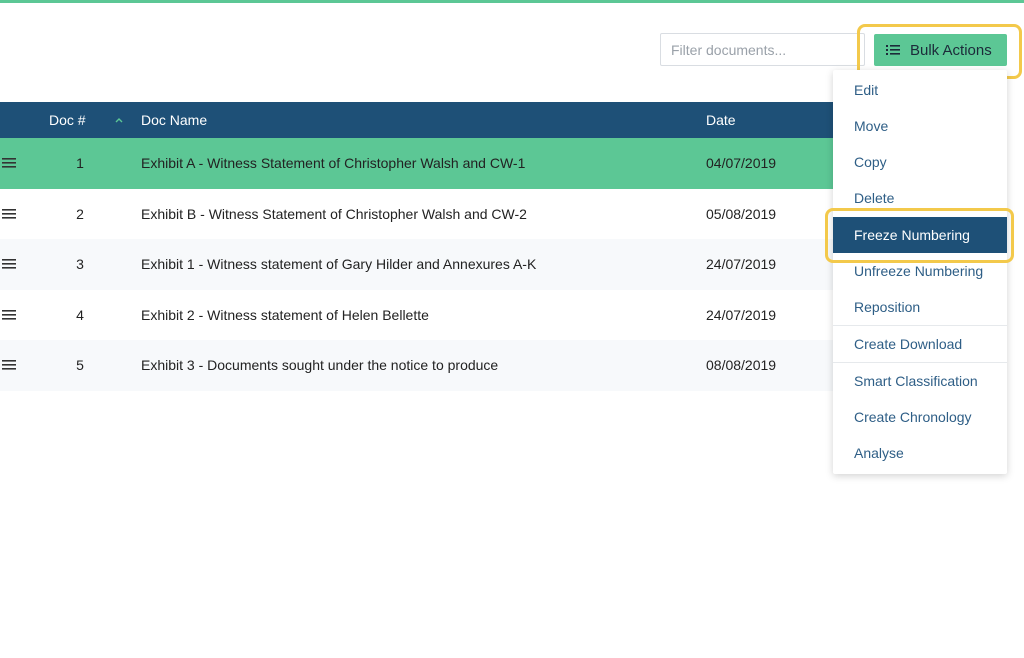 The height and width of the screenshot is (658, 1024). What do you see at coordinates (920, 417) in the screenshot?
I see `menu-item-create-chronology: Create Chronology` at bounding box center [920, 417].